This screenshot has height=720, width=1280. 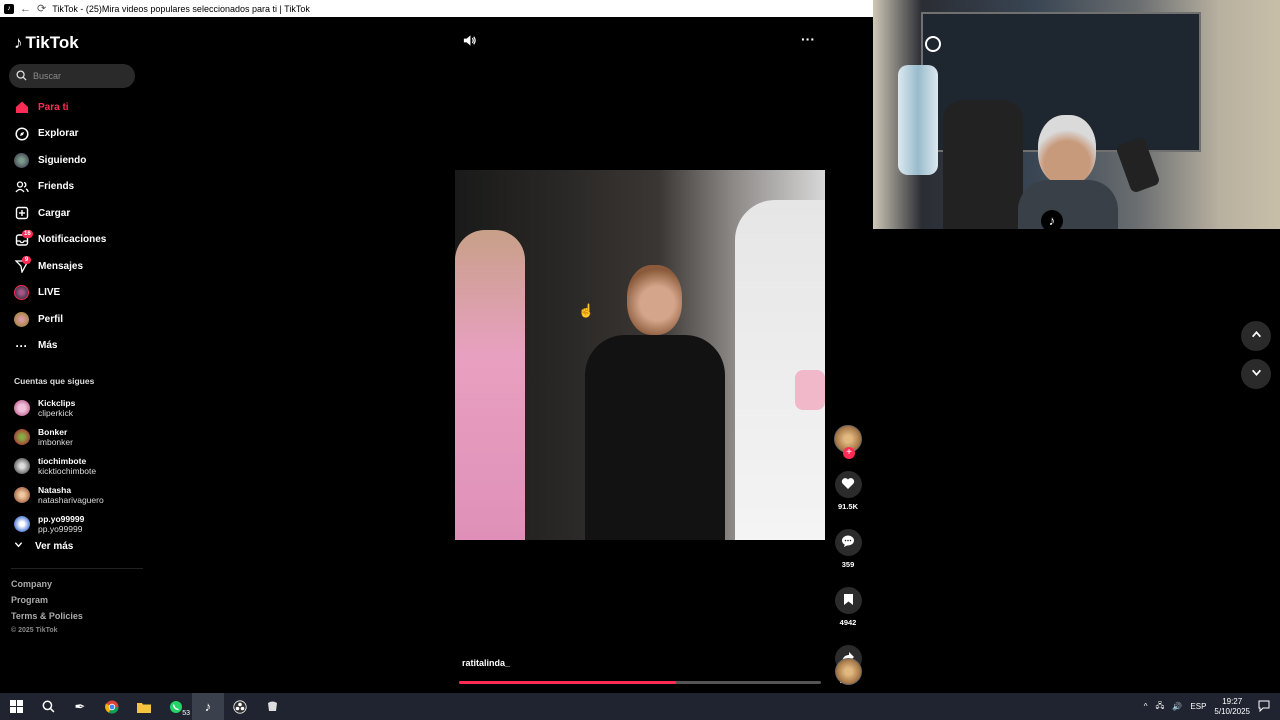 I want to click on following-account: Kickclips cliperkick, so click(x=72, y=407).